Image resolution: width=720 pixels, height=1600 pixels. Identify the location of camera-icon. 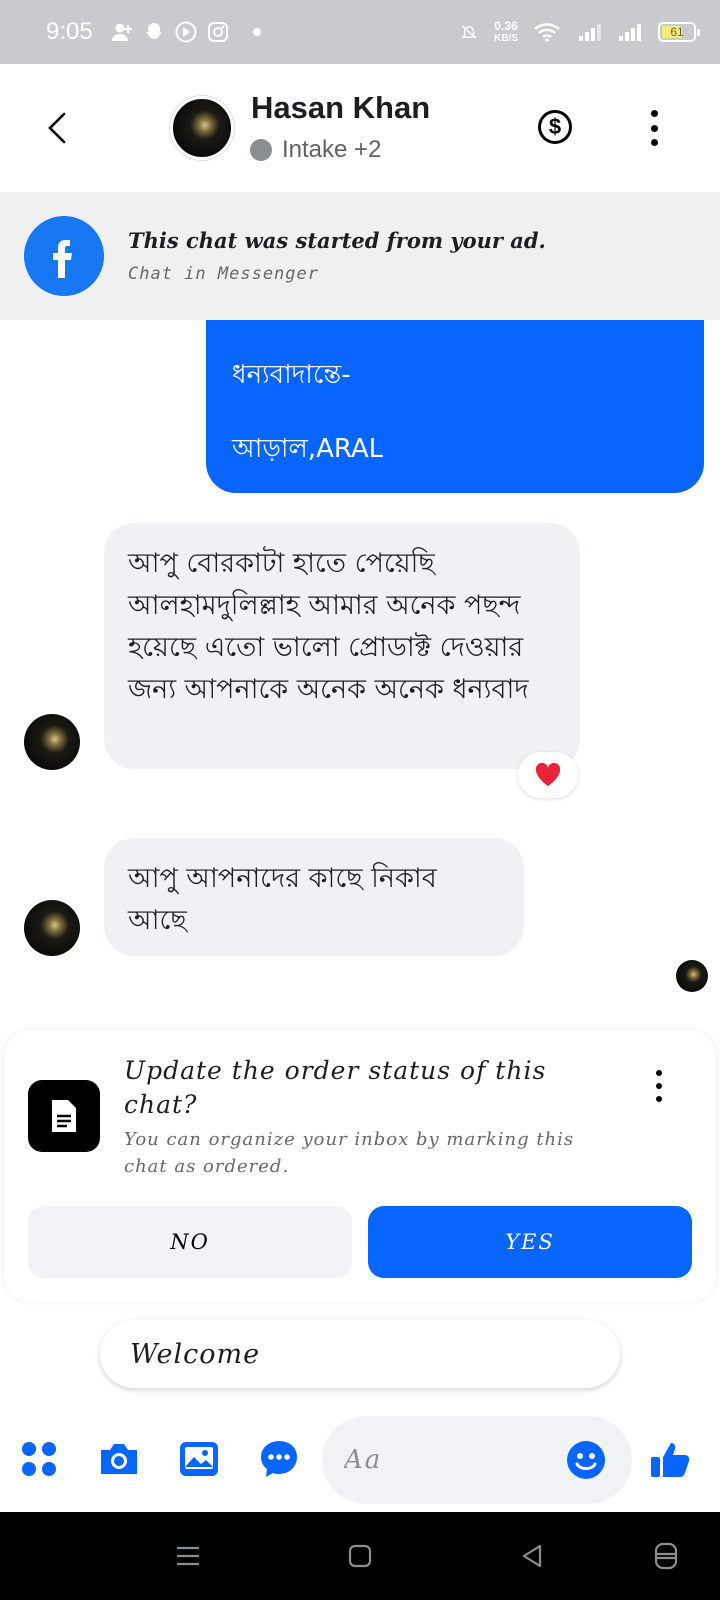
(119, 1459).